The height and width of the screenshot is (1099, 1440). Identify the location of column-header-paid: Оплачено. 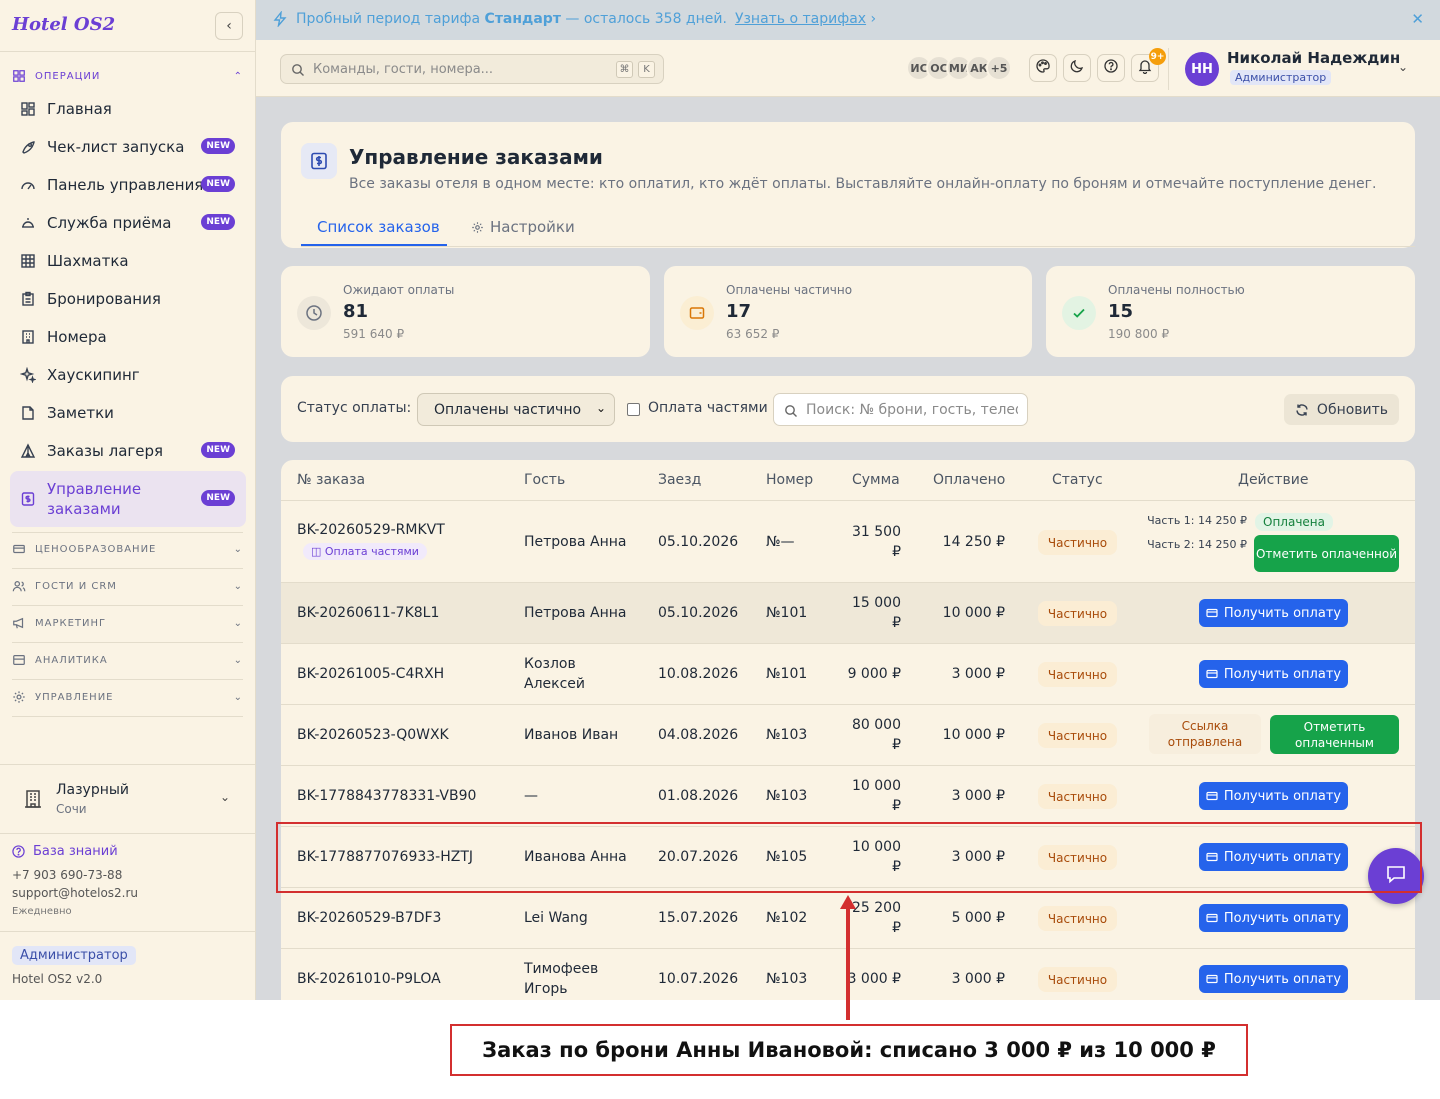
(969, 480).